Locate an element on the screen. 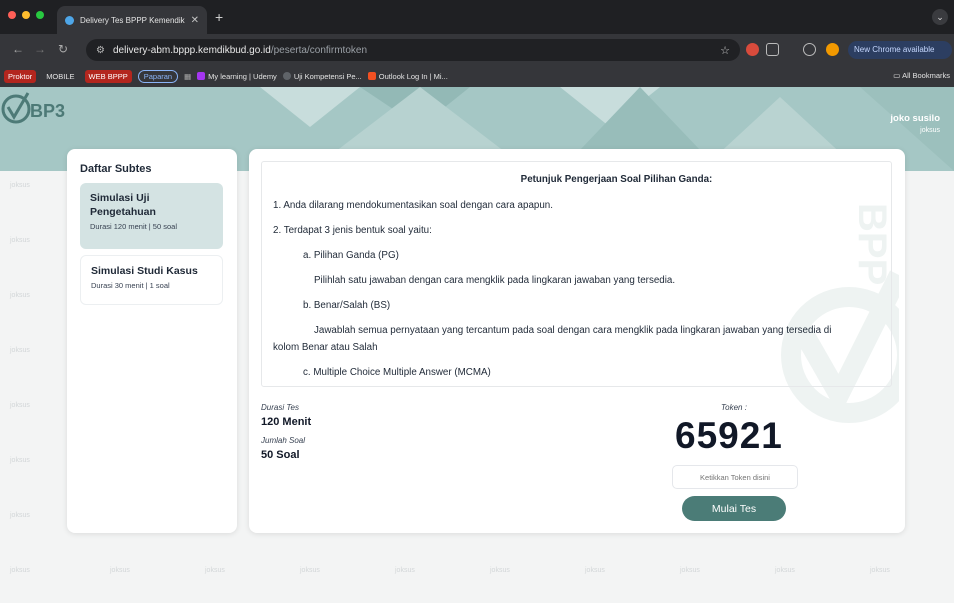  question-count-label: Jumlah Soal is located at coordinates (283, 440).